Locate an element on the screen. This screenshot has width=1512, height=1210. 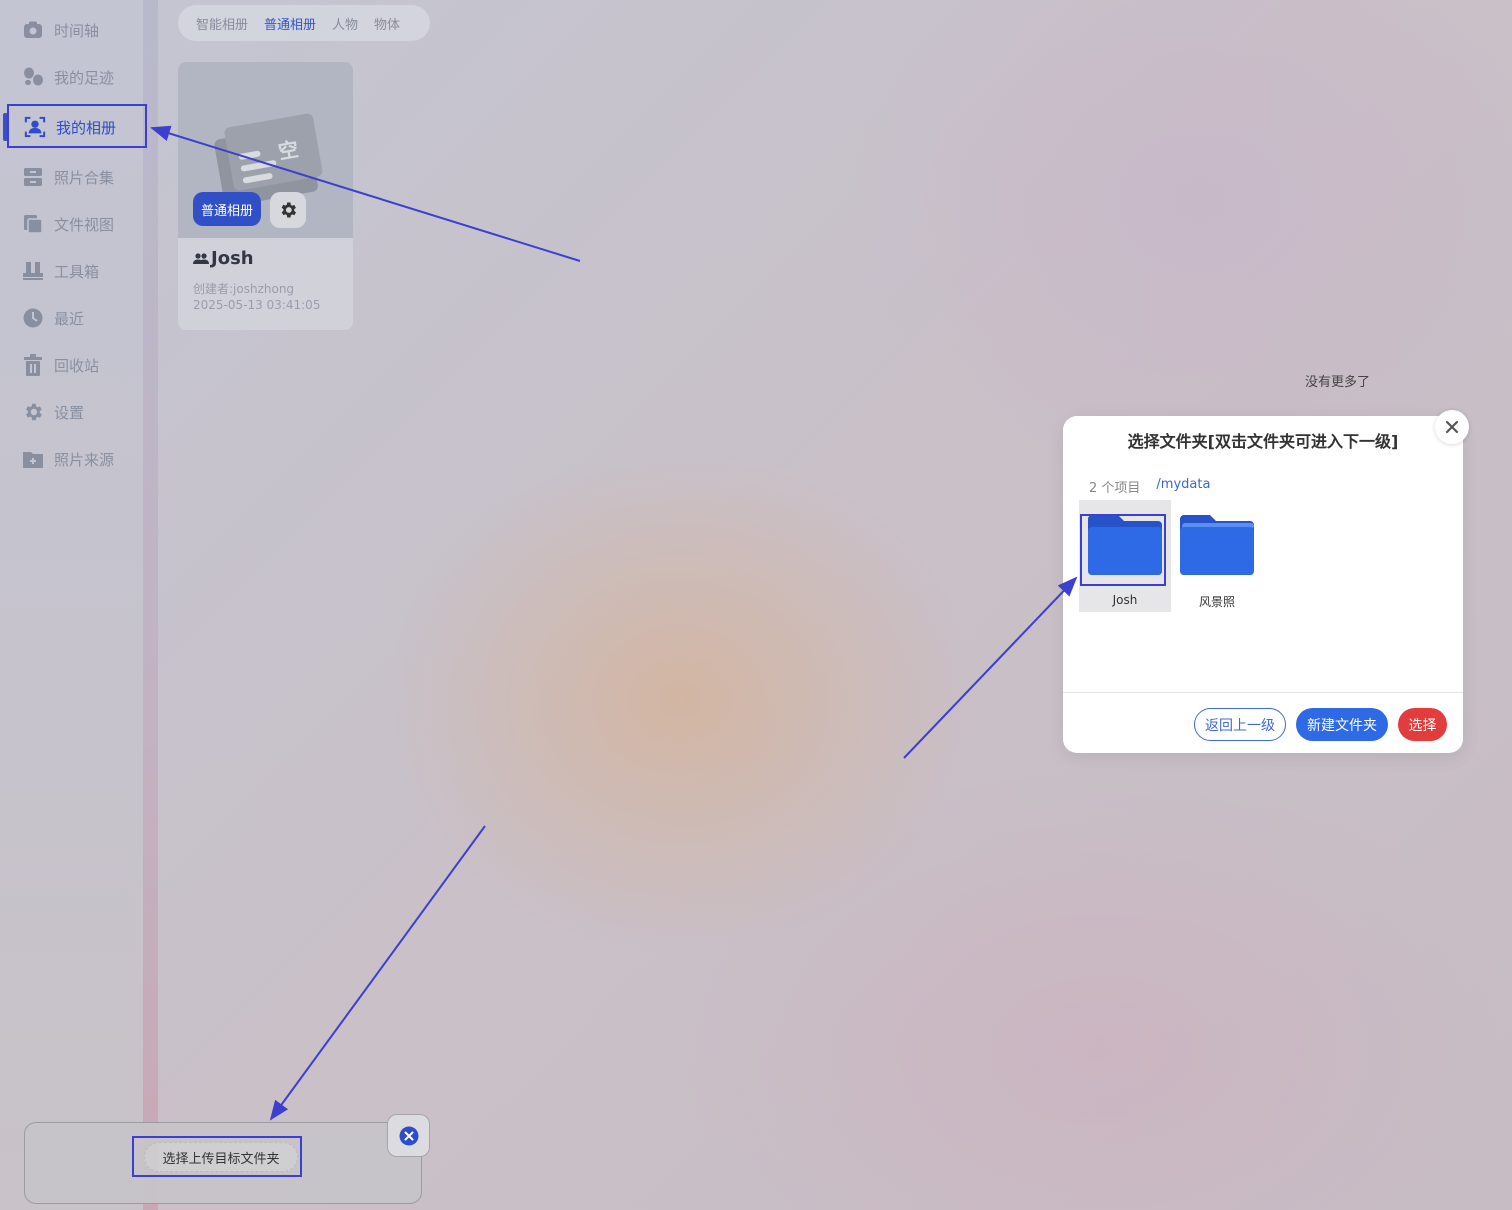
back-up-button: 返回上一级 is located at coordinates (1240, 724).